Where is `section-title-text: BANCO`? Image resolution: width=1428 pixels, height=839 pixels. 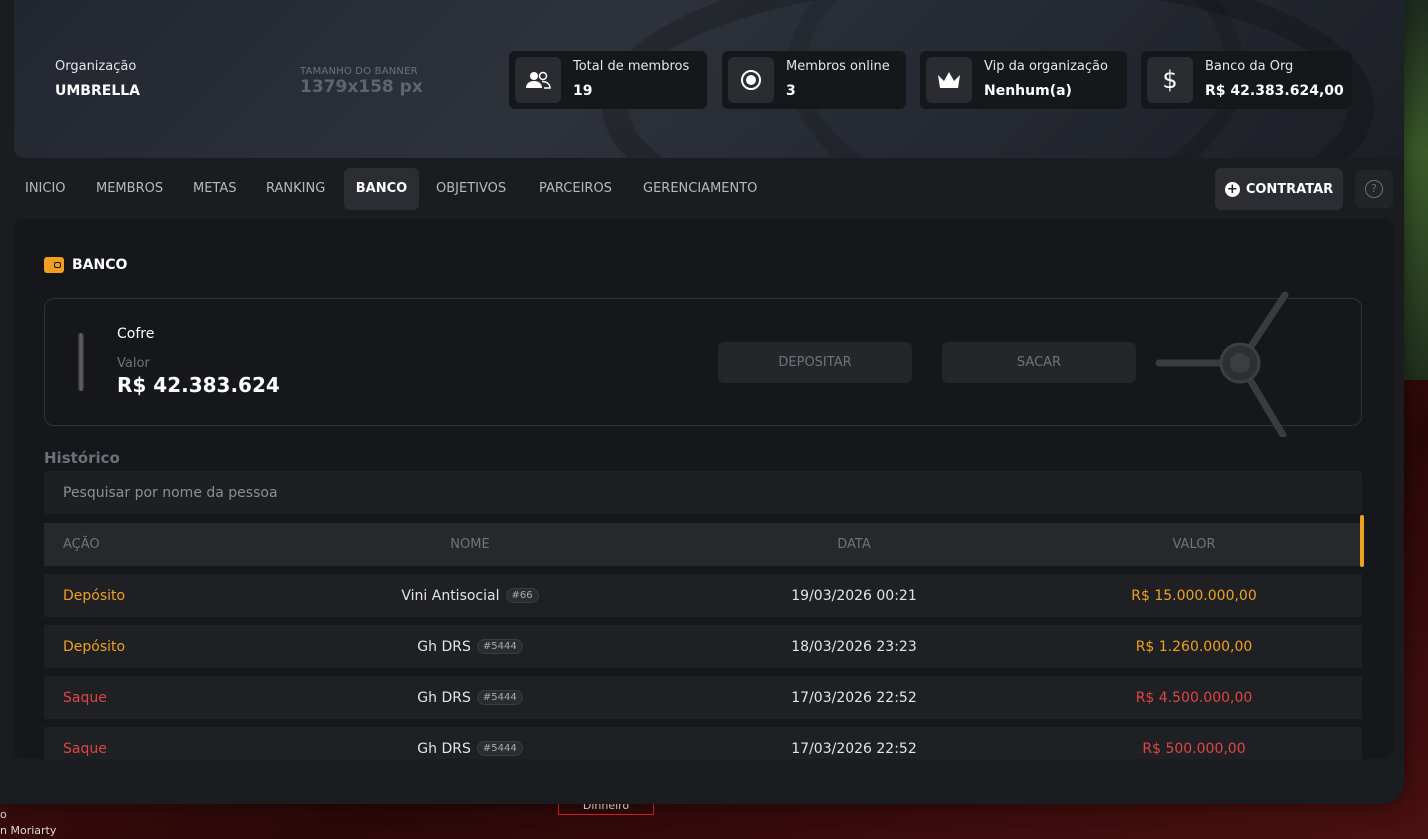
section-title-text: BANCO is located at coordinates (100, 265).